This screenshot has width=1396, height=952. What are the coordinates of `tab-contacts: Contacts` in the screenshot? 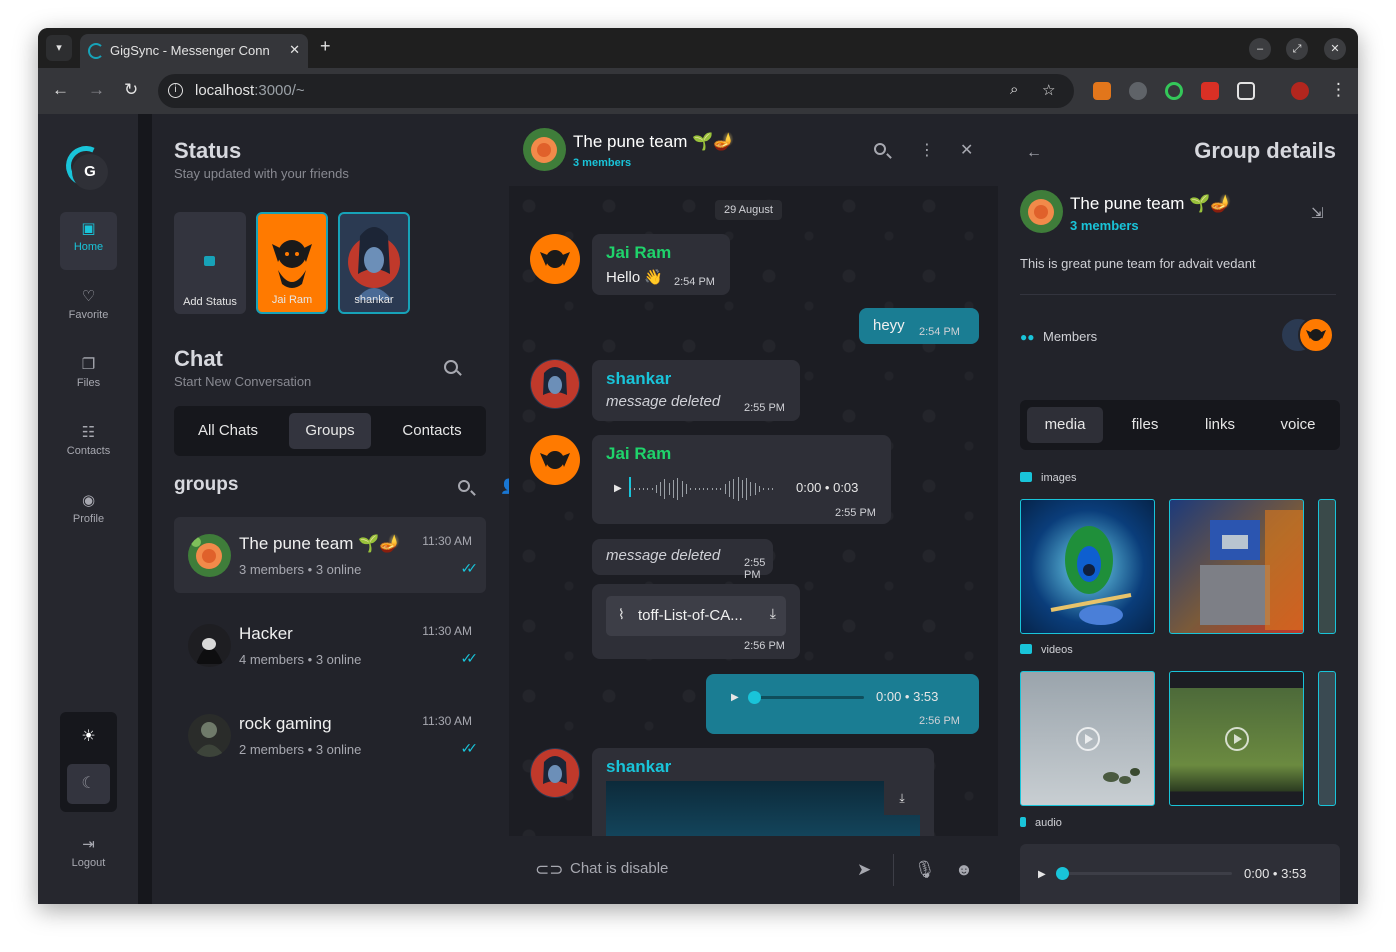 It's located at (432, 431).